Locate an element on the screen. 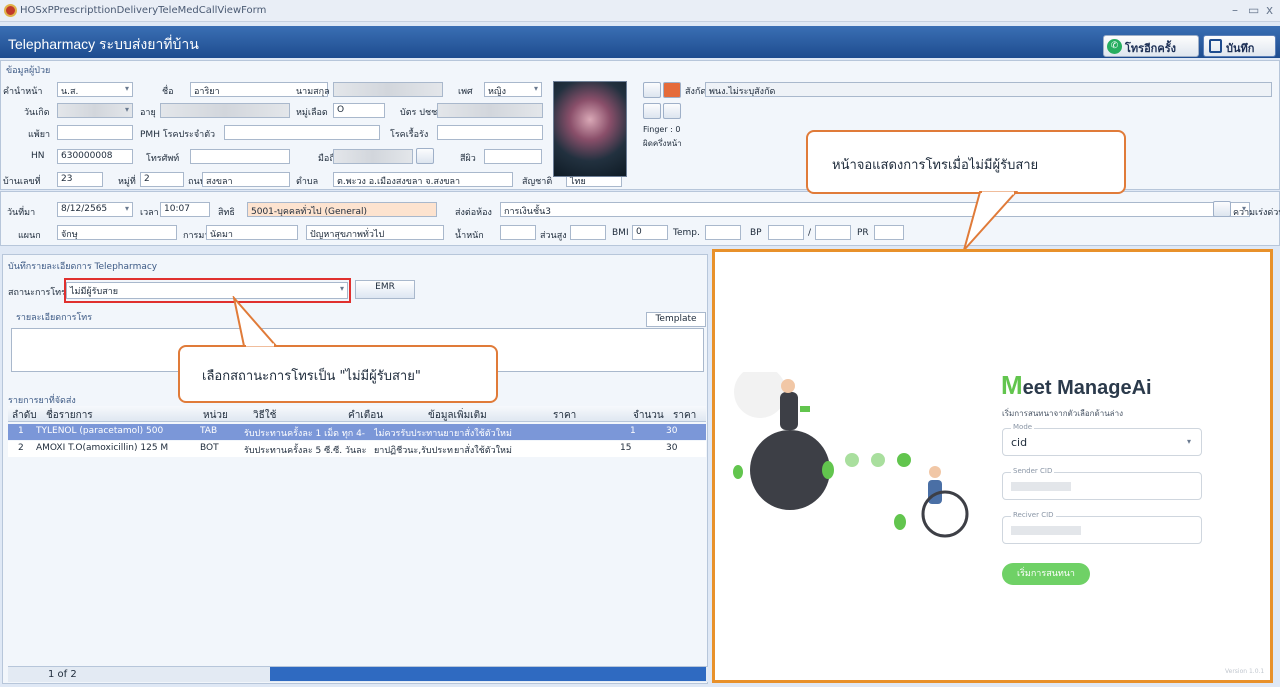 This screenshot has width=1280, height=687. alert-button is located at coordinates (672, 90).